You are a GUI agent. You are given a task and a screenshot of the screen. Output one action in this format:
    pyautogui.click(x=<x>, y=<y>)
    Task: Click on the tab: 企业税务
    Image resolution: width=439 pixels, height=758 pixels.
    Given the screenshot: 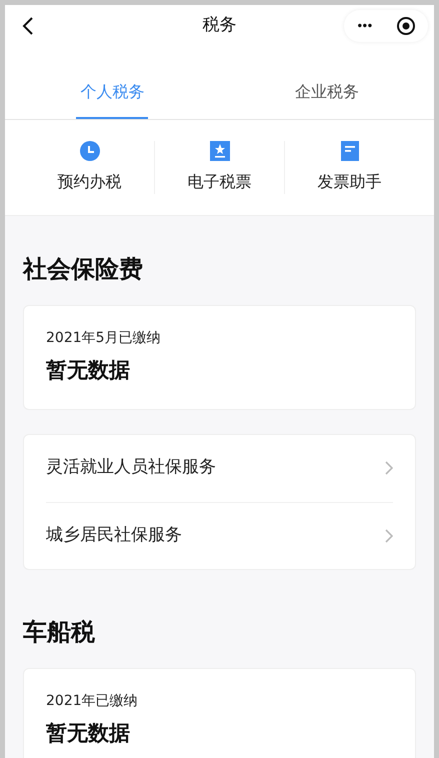 What is the action you would take?
    pyautogui.click(x=326, y=99)
    